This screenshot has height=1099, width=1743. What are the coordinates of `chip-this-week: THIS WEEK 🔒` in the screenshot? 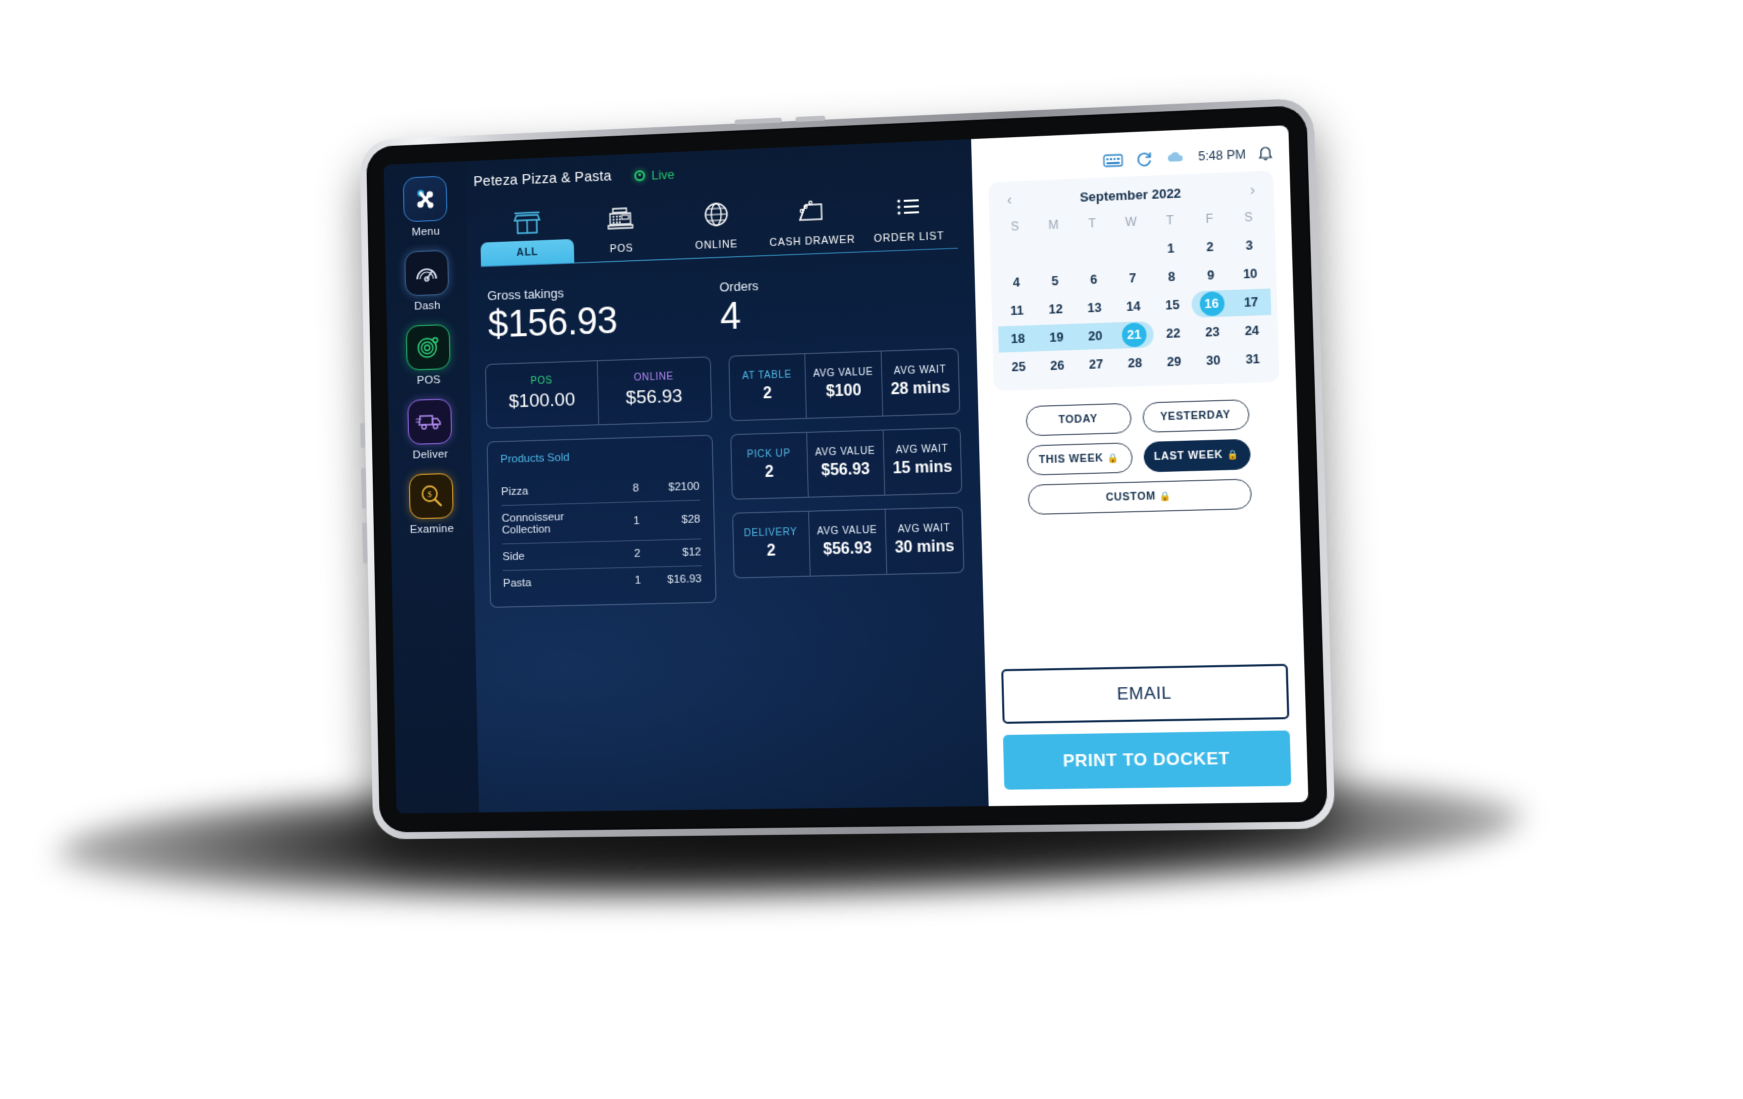 It's located at (1079, 459).